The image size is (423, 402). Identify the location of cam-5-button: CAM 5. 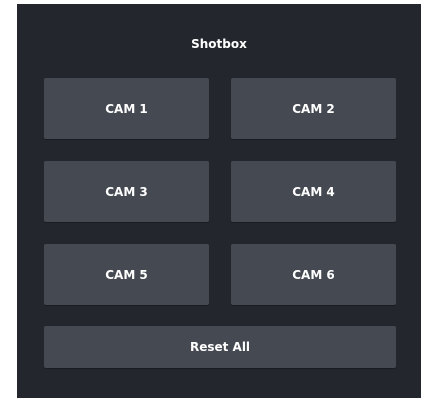
(126, 274).